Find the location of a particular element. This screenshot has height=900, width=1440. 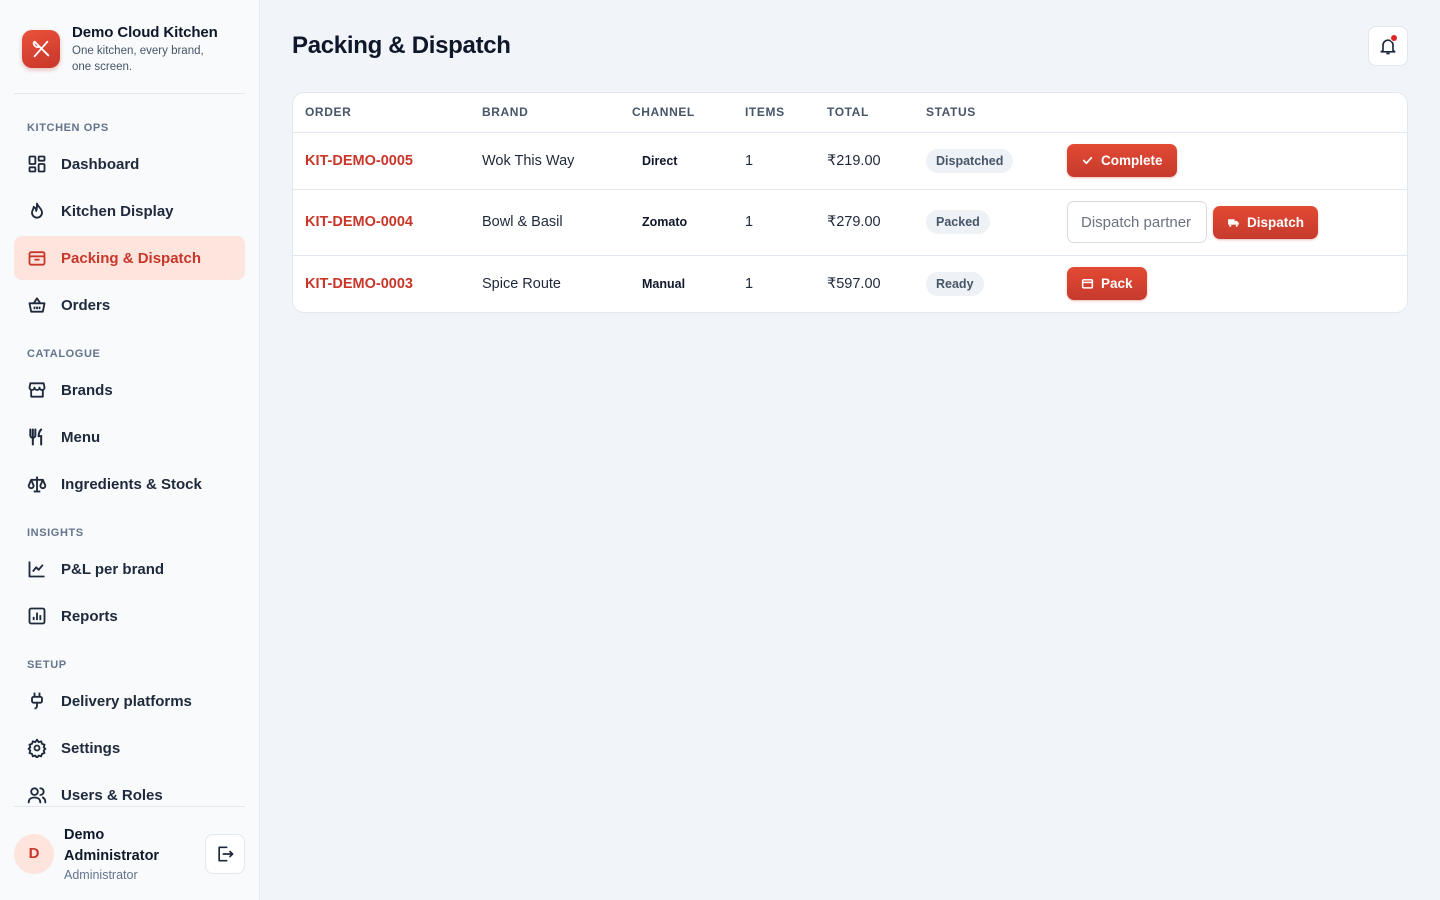

sidebar-item-orders: Orders is located at coordinates (129, 305).